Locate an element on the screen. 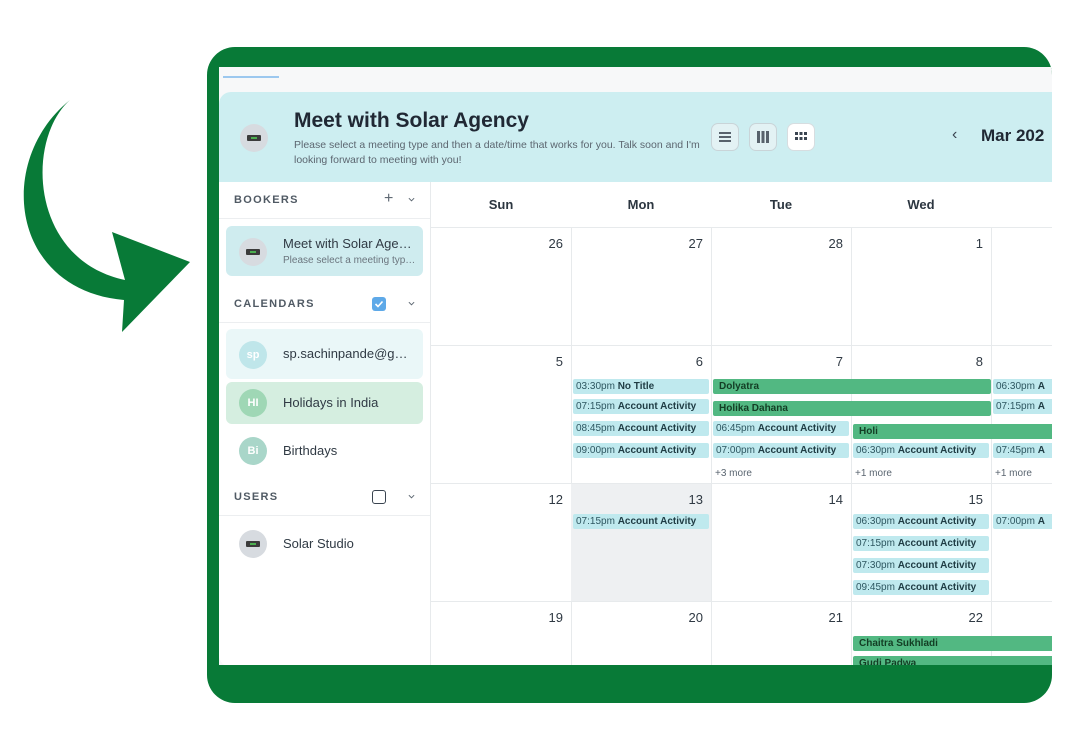  current-month-label: Mar 202 is located at coordinates (1013, 135).